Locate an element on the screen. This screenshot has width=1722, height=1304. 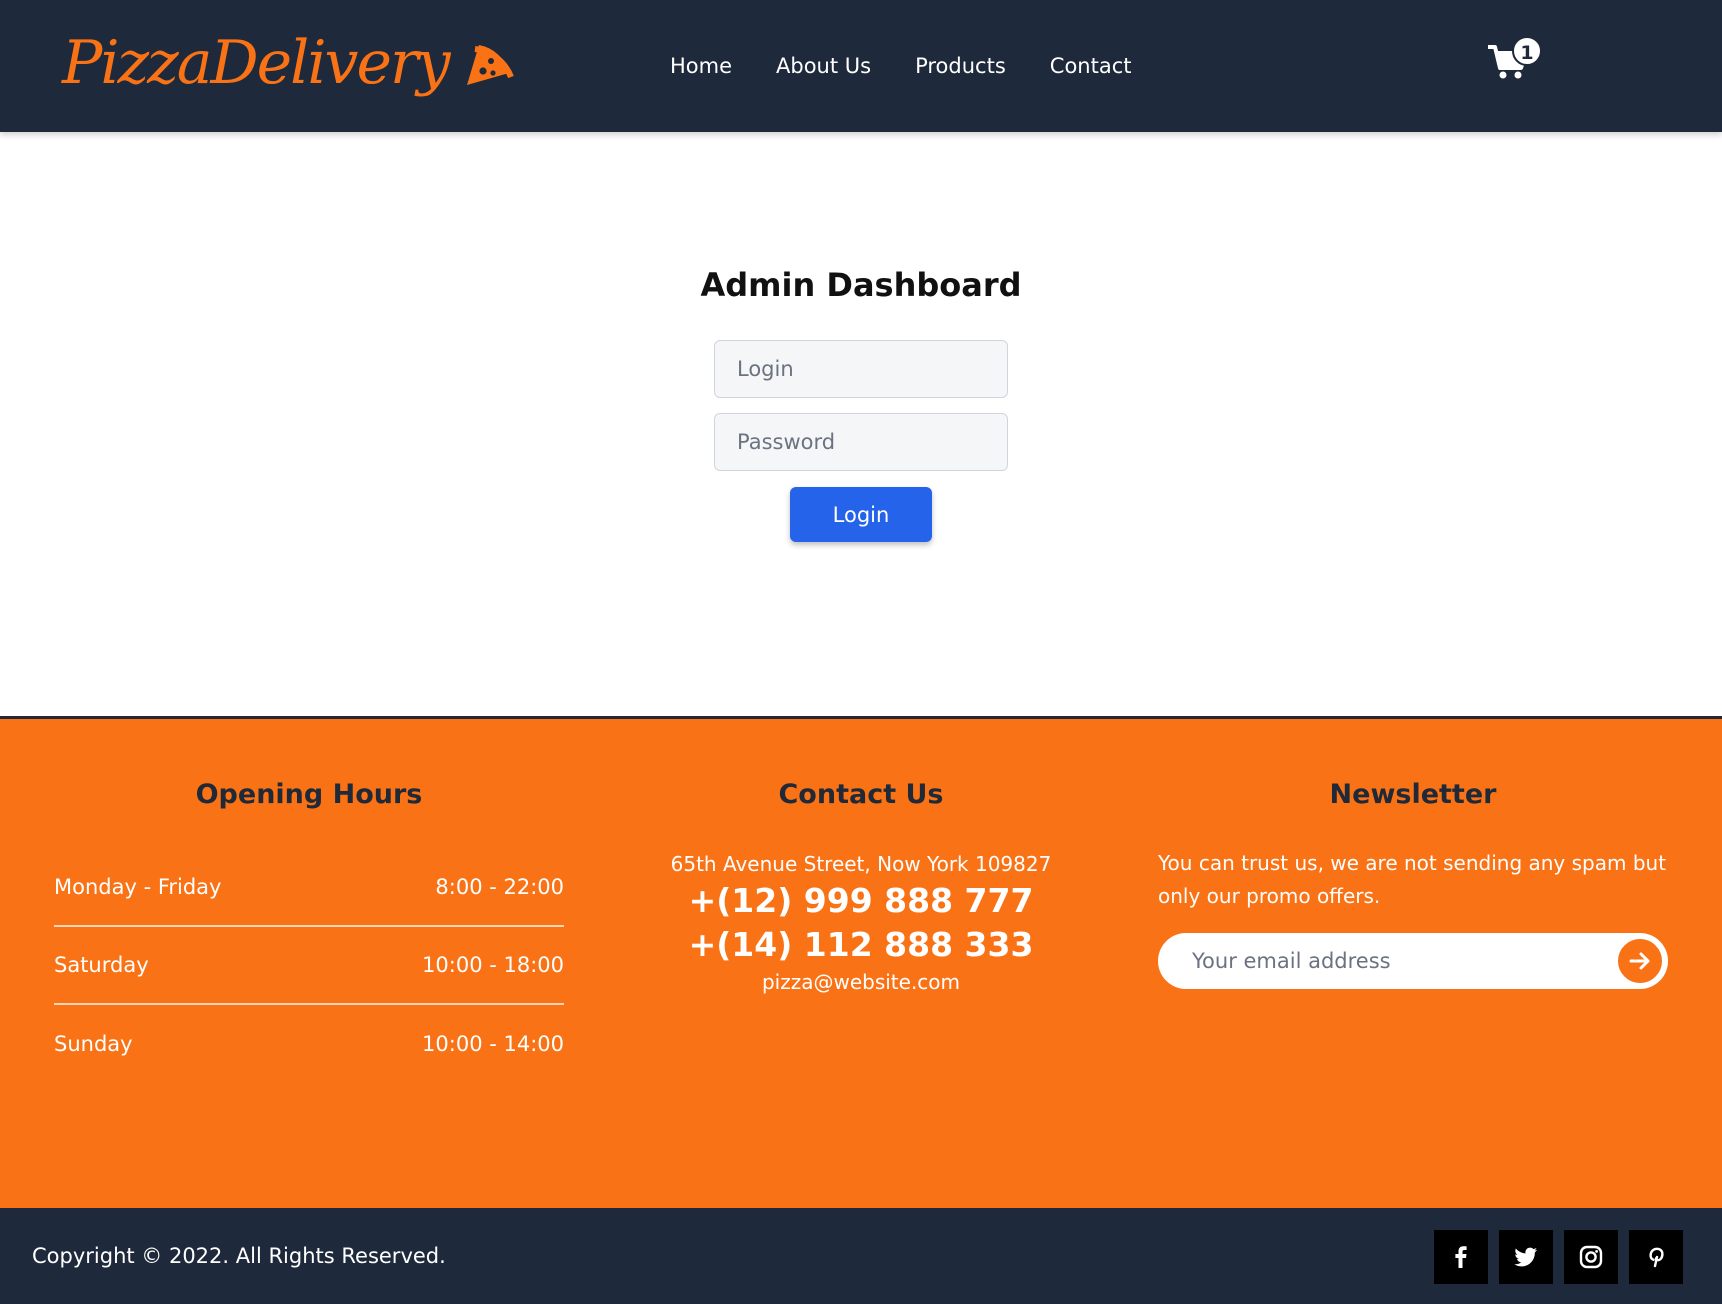
login-button: Login is located at coordinates (861, 514).